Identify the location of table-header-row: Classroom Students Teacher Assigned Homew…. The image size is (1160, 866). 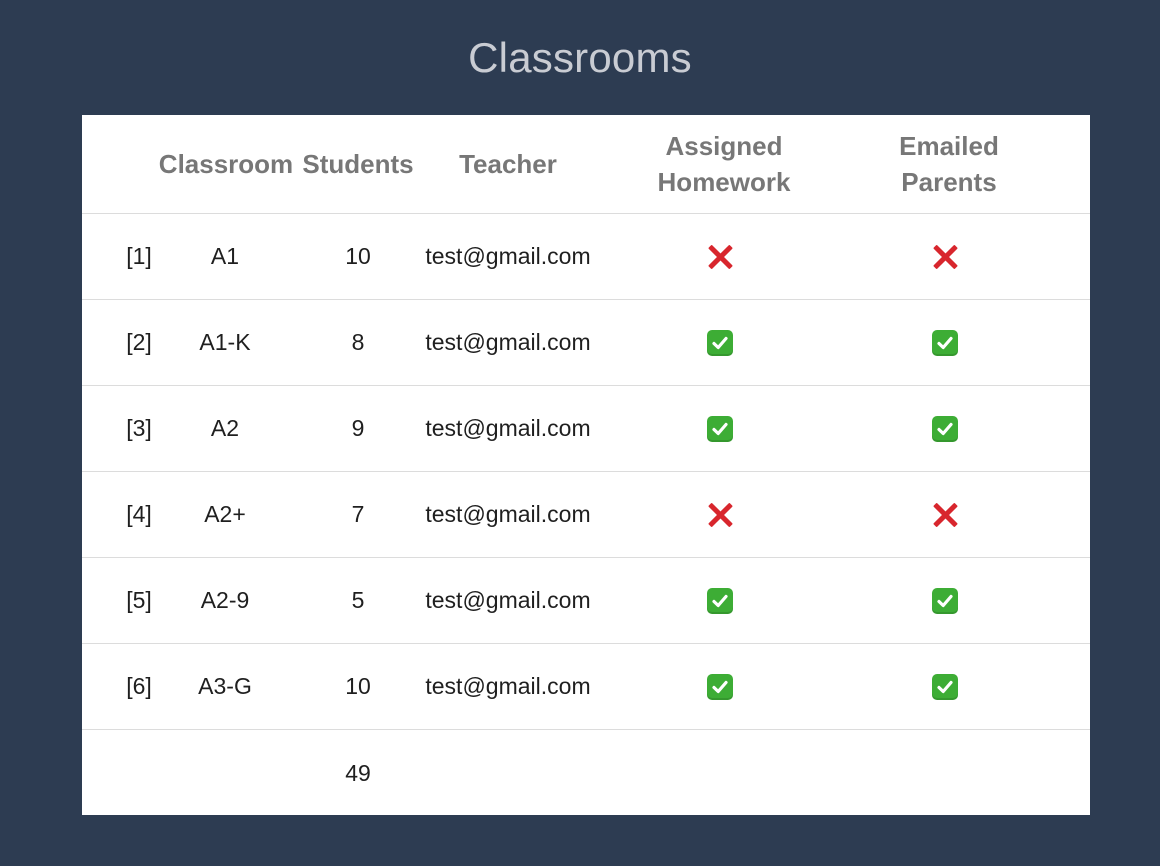
(586, 164).